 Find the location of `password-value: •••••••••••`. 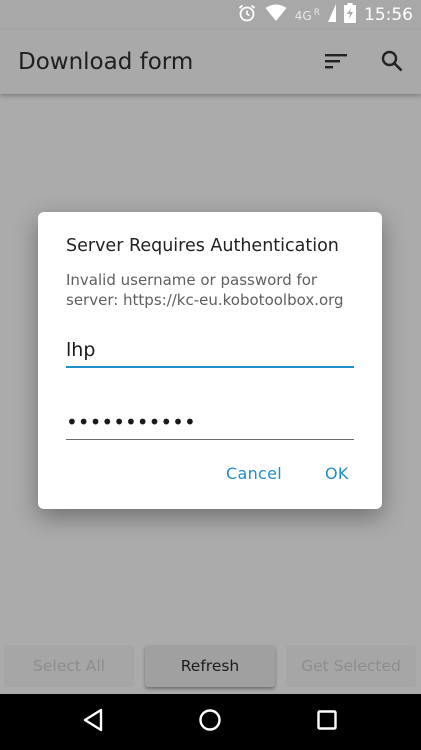

password-value: ••••••••••• is located at coordinates (131, 422).